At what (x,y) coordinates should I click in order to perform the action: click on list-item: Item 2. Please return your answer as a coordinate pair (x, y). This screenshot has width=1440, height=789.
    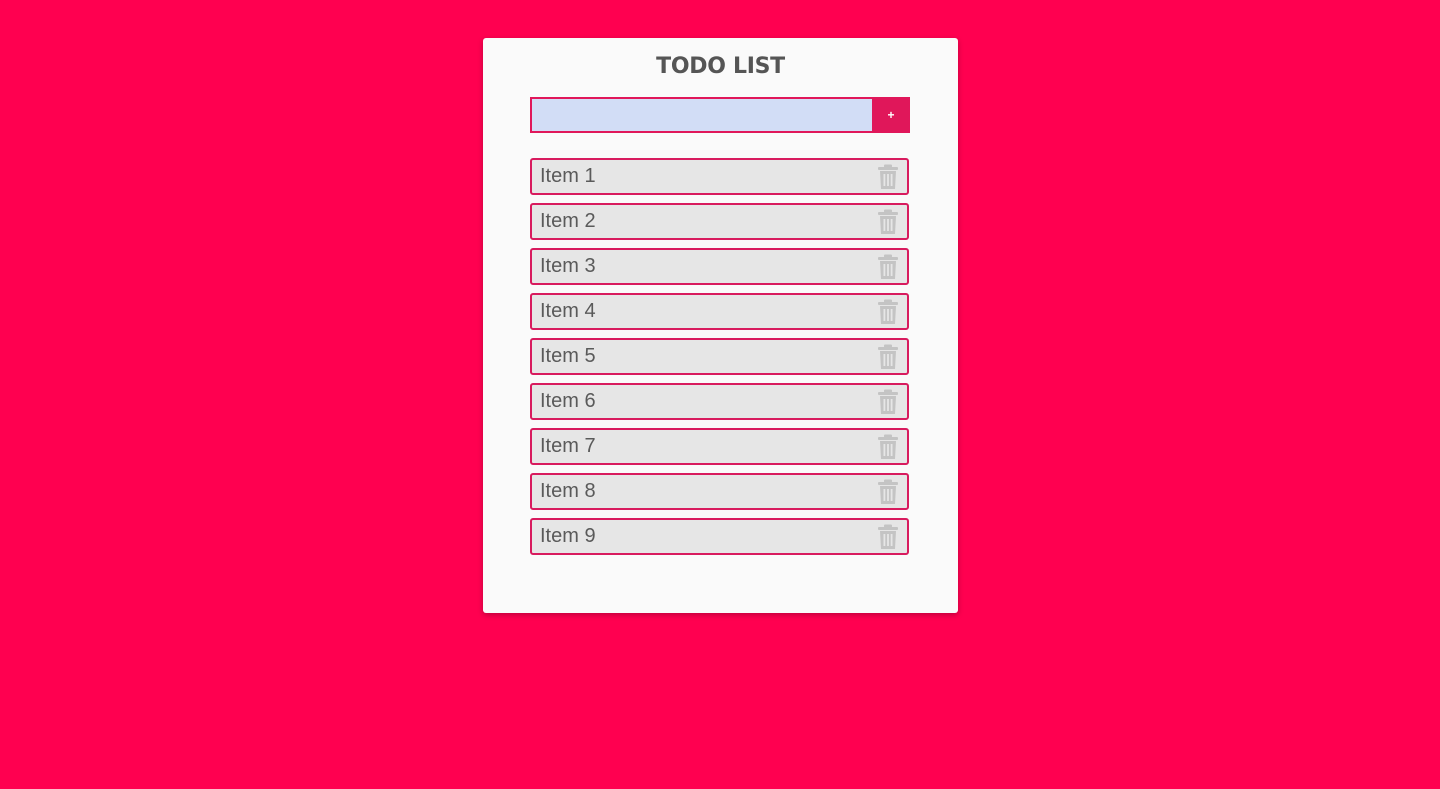
    Looking at the image, I should click on (719, 221).